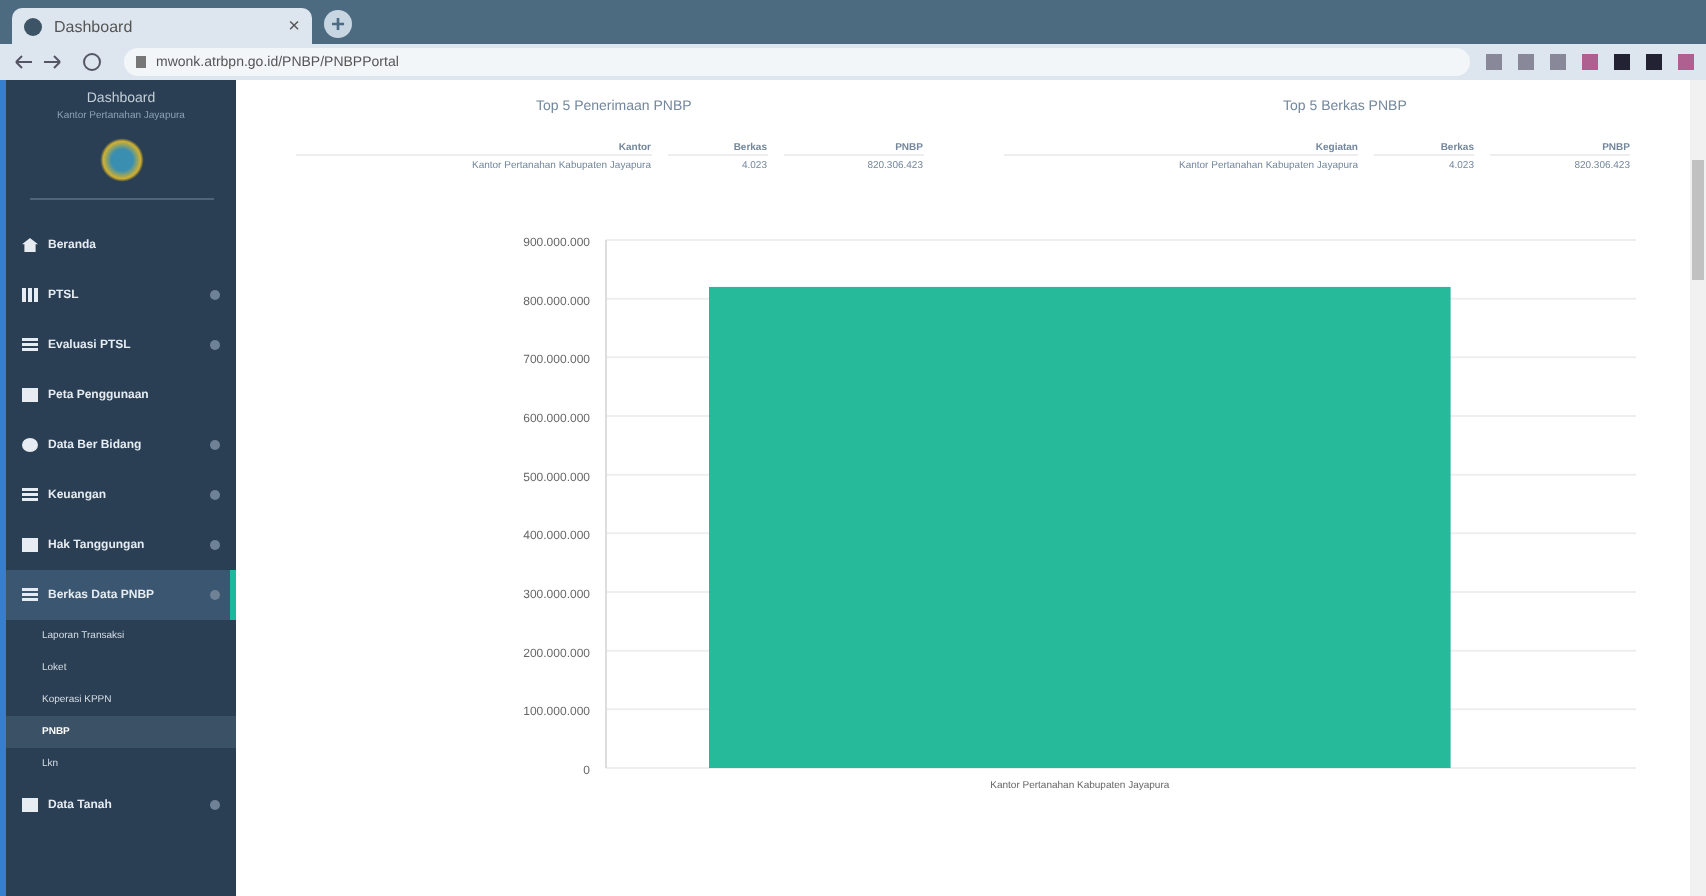 This screenshot has width=1706, height=896. Describe the element at coordinates (30, 245) in the screenshot. I see `home-icon` at that location.